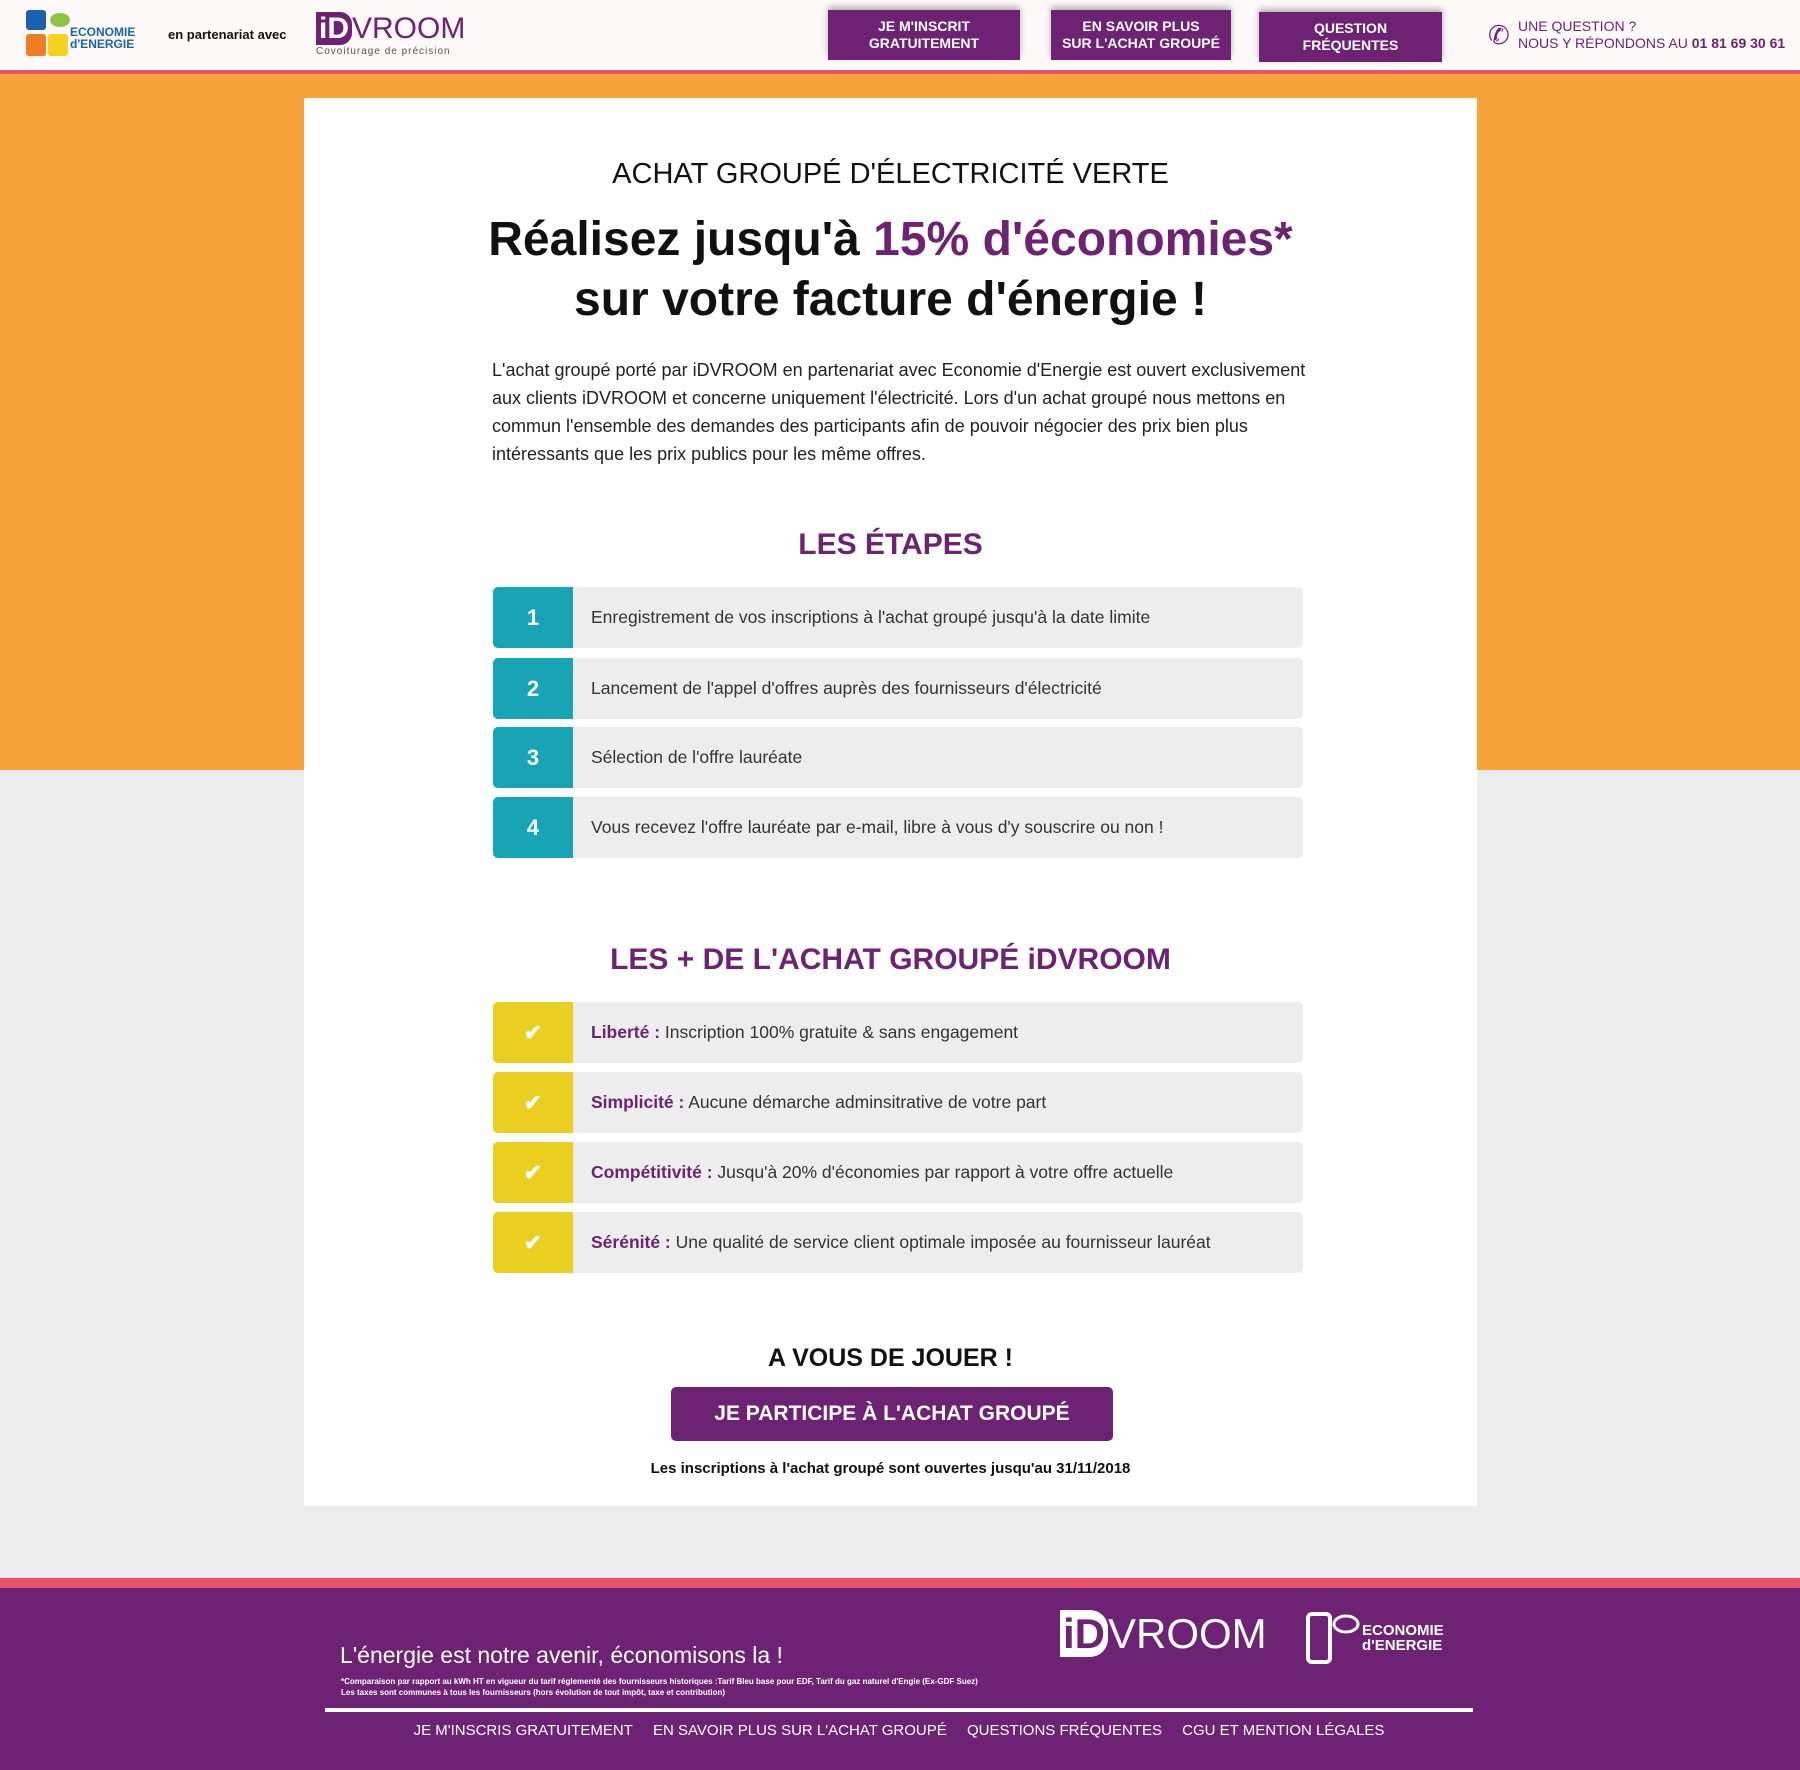 The image size is (1800, 1770). What do you see at coordinates (697, 757) in the screenshot?
I see `step-text: Sélection de l'offre lauréate` at bounding box center [697, 757].